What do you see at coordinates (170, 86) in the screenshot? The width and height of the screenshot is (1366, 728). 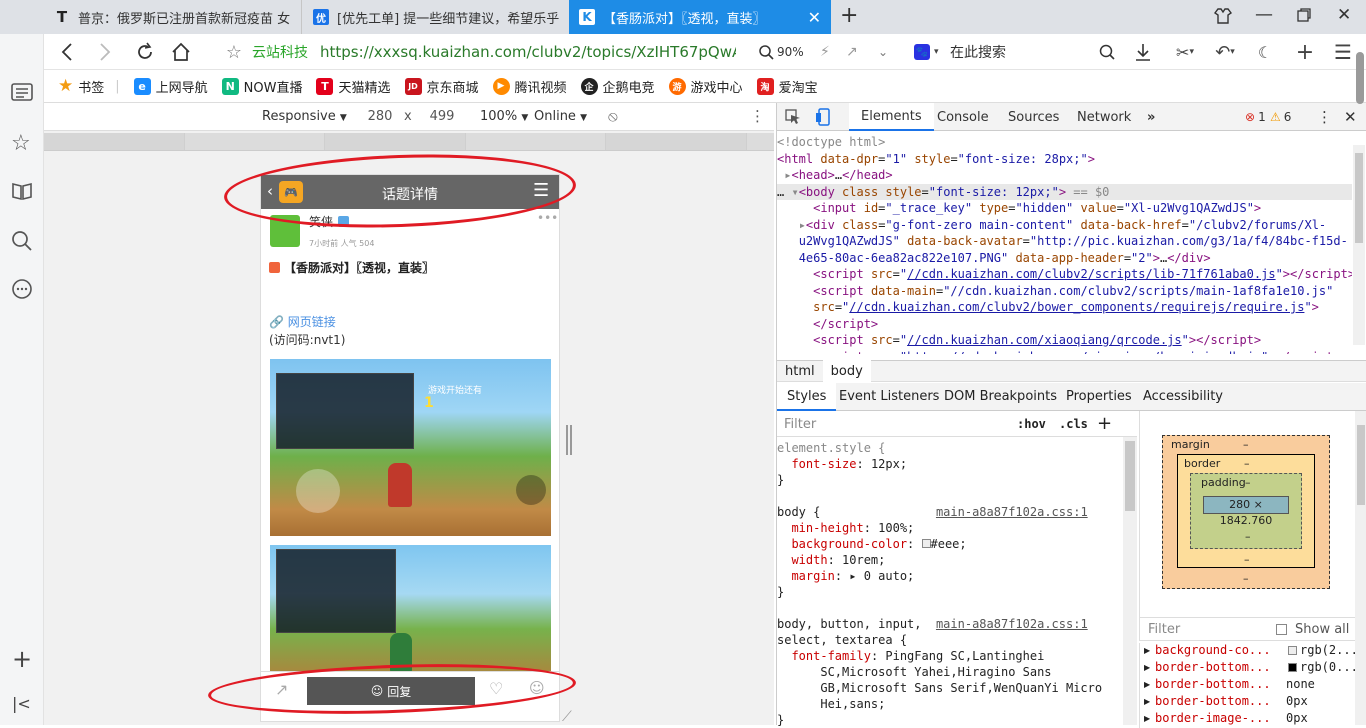 I see `bookmark-item: e 上网导航` at bounding box center [170, 86].